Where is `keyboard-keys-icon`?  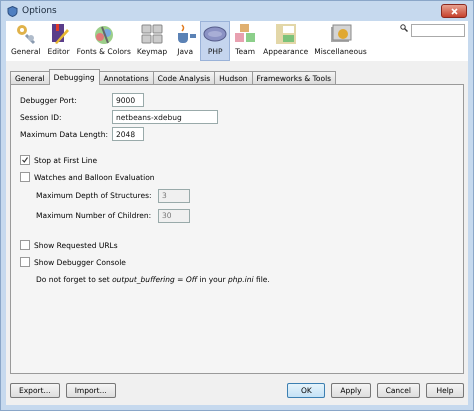
keyboard-keys-icon is located at coordinates (152, 34).